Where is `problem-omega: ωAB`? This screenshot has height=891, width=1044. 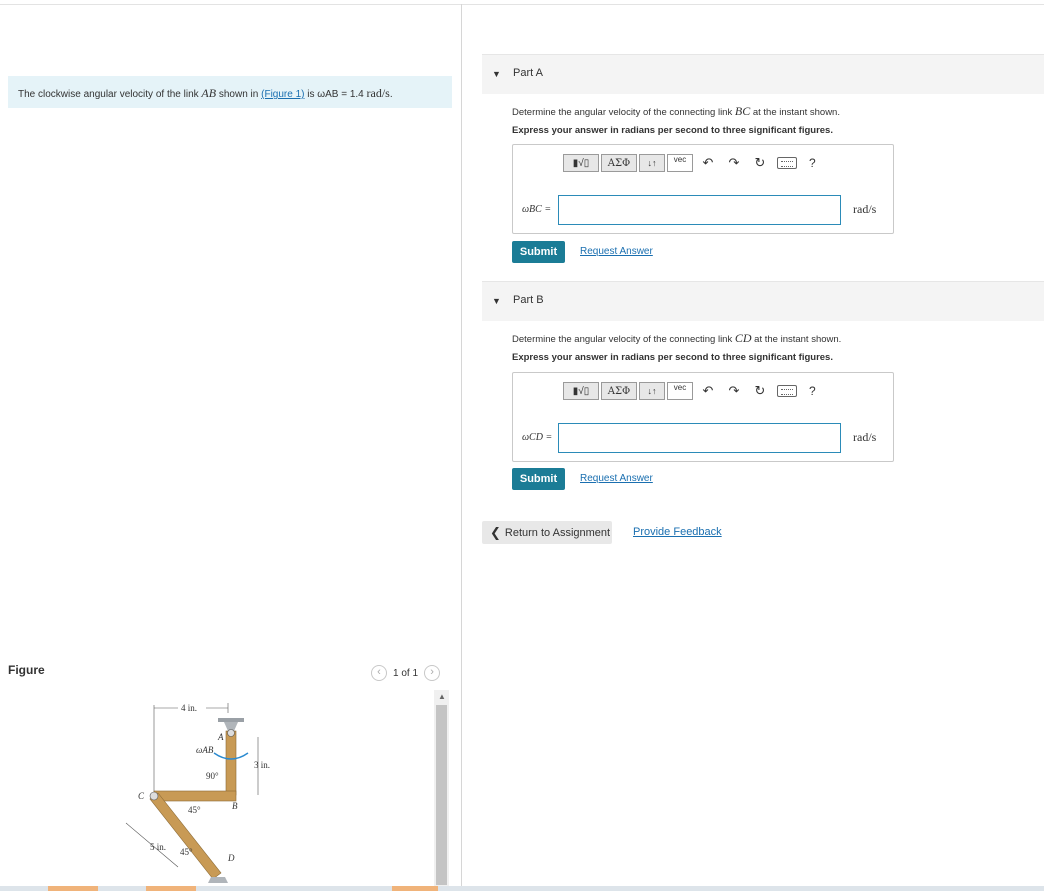 problem-omega: ωAB is located at coordinates (328, 94).